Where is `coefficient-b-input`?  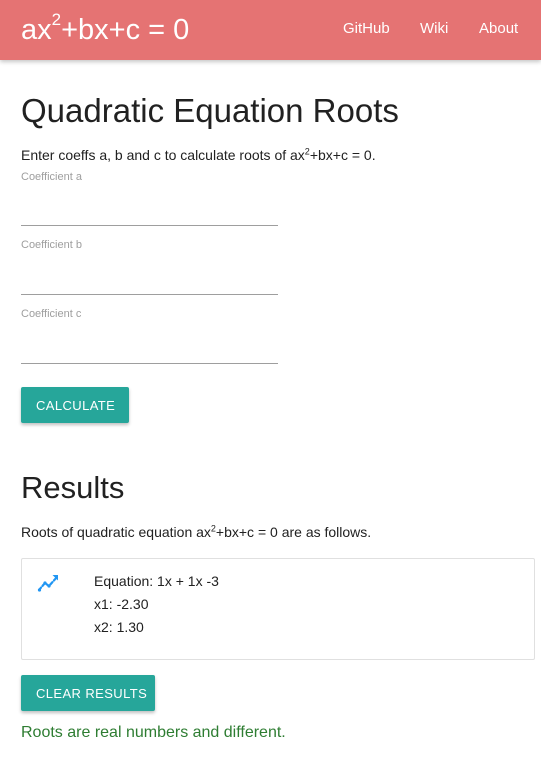
coefficient-b-input is located at coordinates (149, 280).